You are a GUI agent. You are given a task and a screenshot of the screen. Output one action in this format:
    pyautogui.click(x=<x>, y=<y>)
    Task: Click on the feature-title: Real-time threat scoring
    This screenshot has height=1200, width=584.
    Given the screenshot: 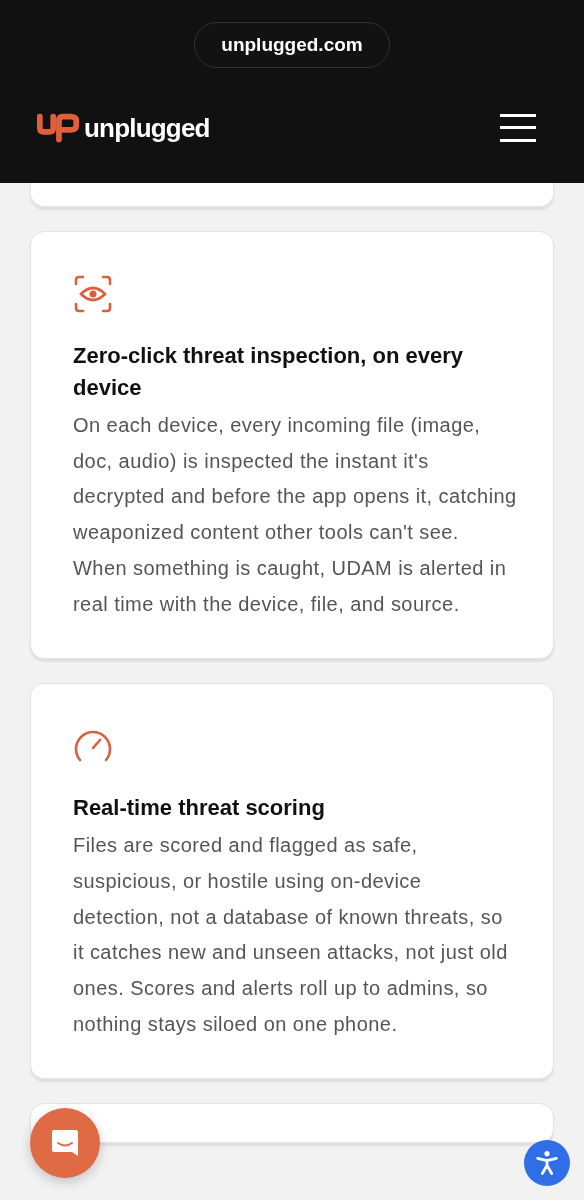 What is the action you would take?
    pyautogui.click(x=199, y=808)
    